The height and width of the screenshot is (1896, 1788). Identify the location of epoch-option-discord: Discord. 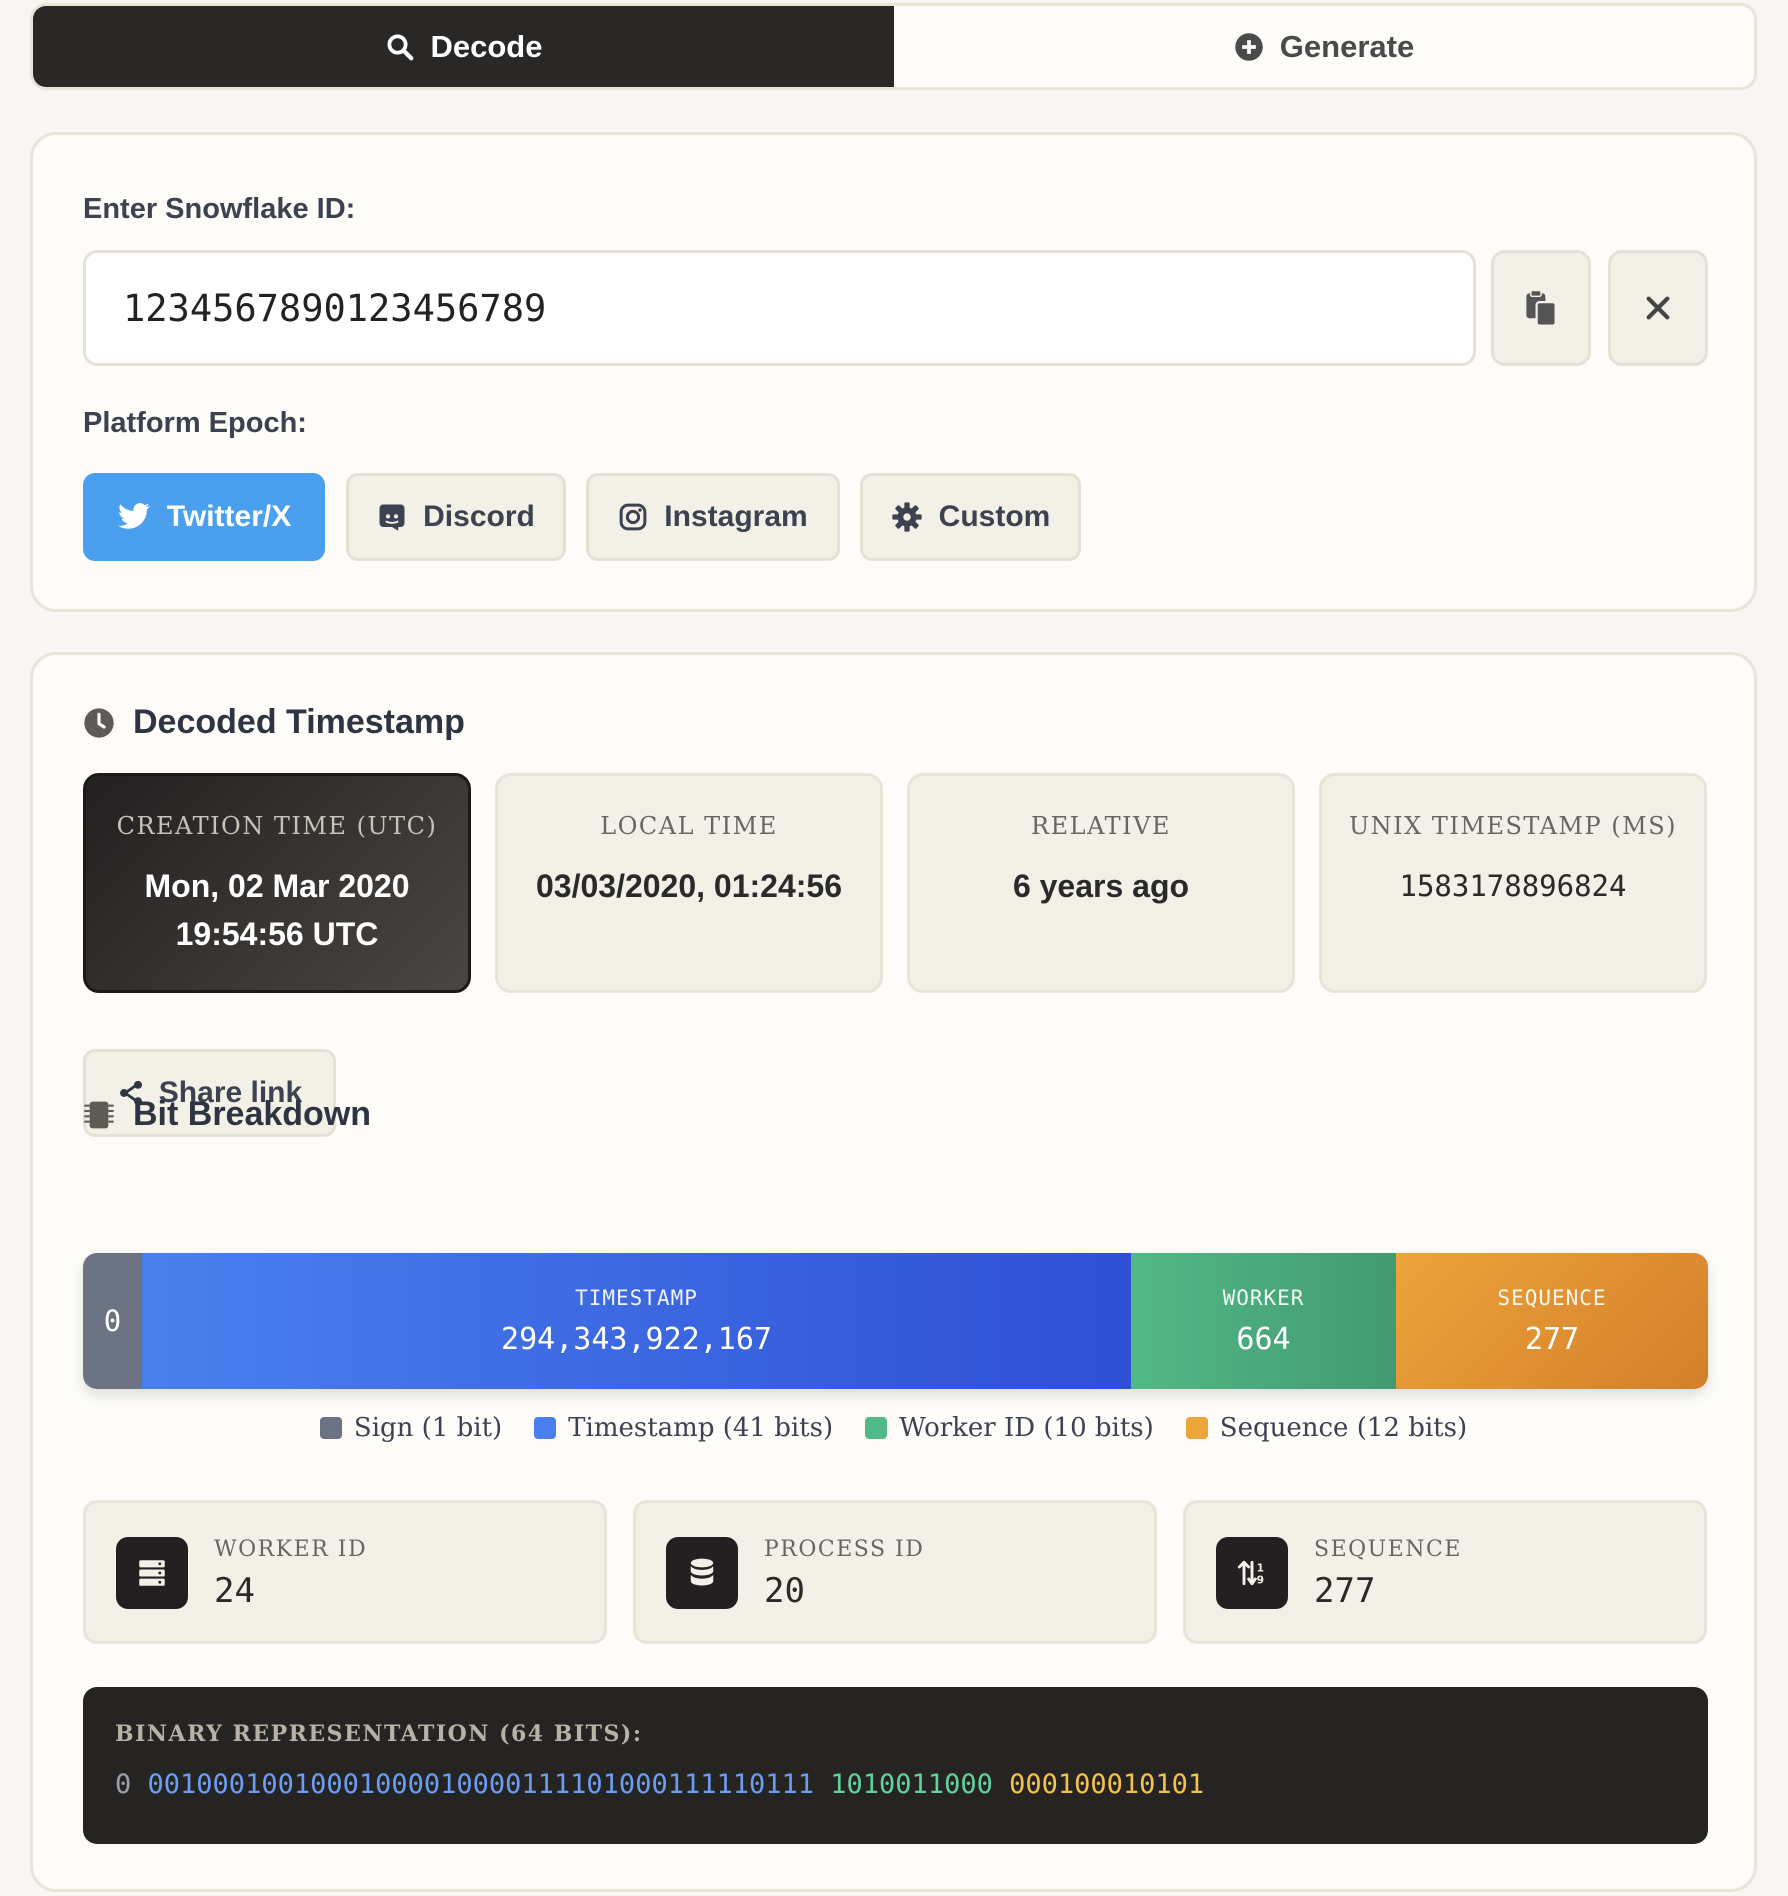
(456, 517).